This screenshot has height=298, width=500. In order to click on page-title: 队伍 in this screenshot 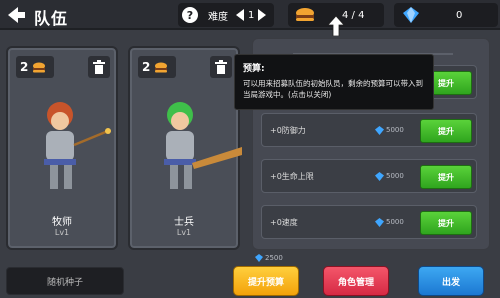, I will do `click(51, 18)`.